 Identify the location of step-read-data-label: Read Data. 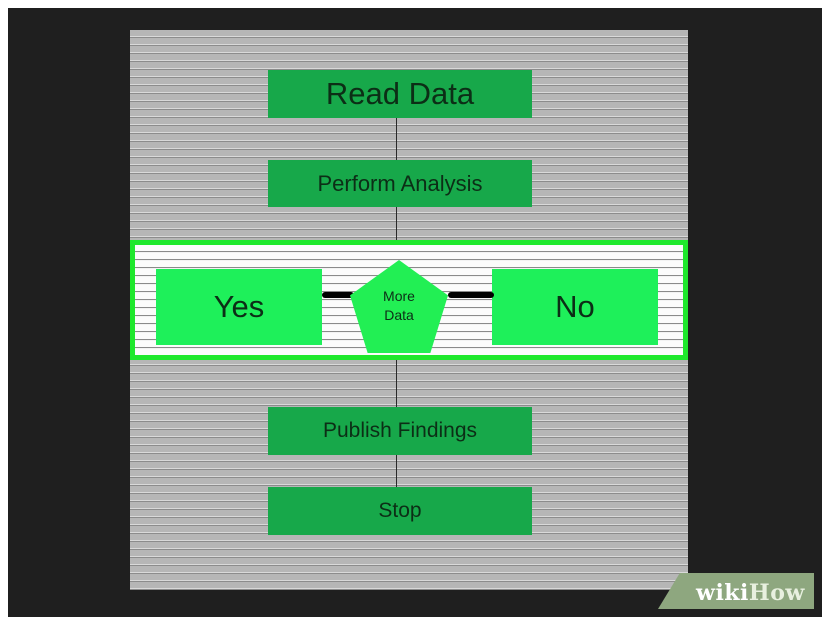
(400, 93).